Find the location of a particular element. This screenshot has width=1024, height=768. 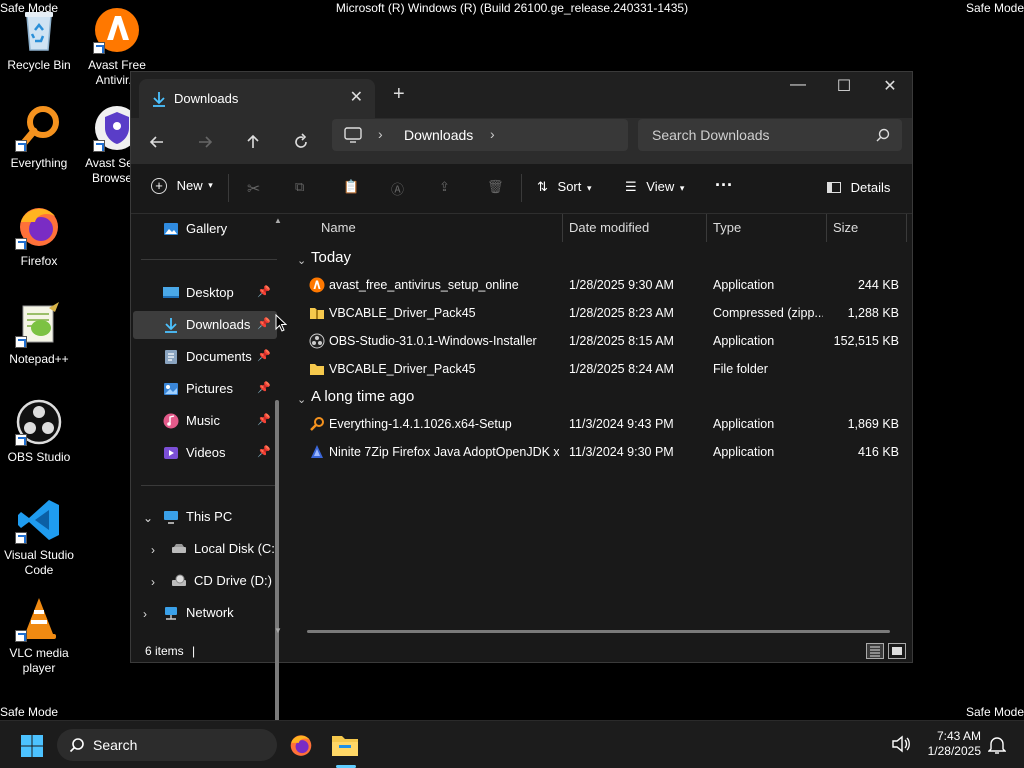

search-icon is located at coordinates (77, 747).